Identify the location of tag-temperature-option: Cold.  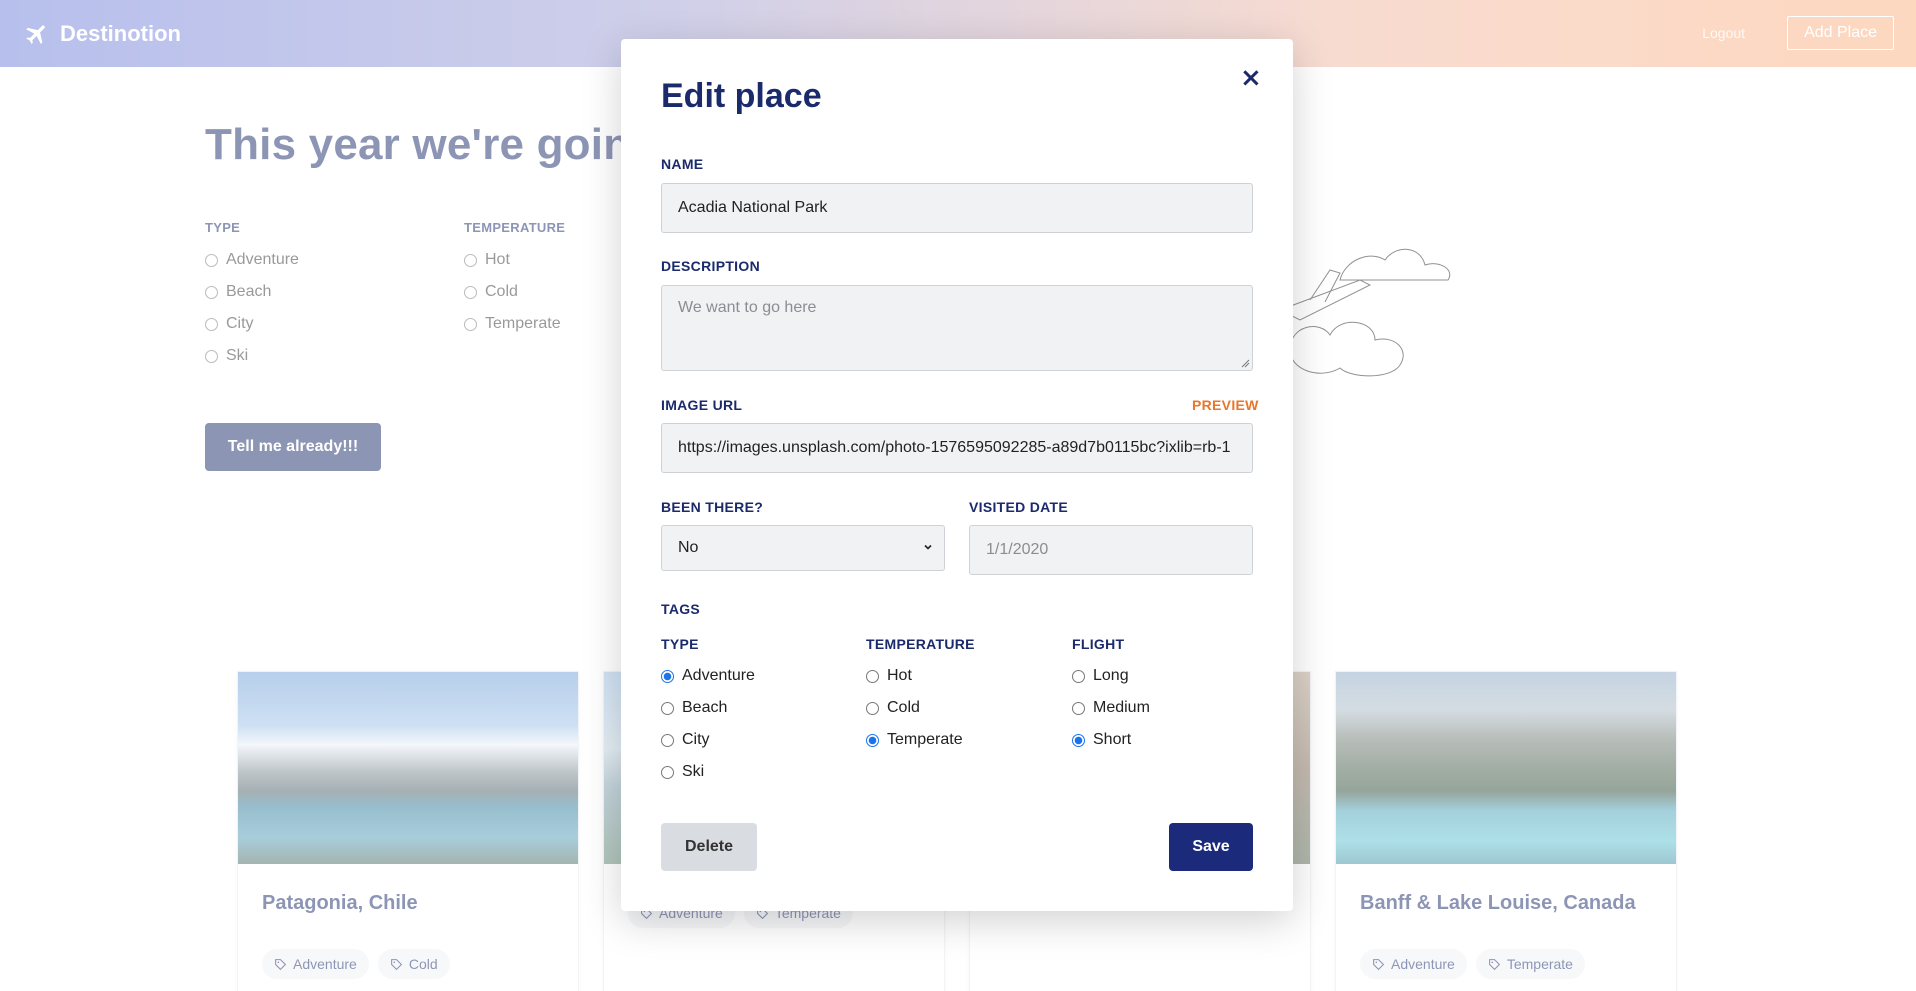
(920, 708).